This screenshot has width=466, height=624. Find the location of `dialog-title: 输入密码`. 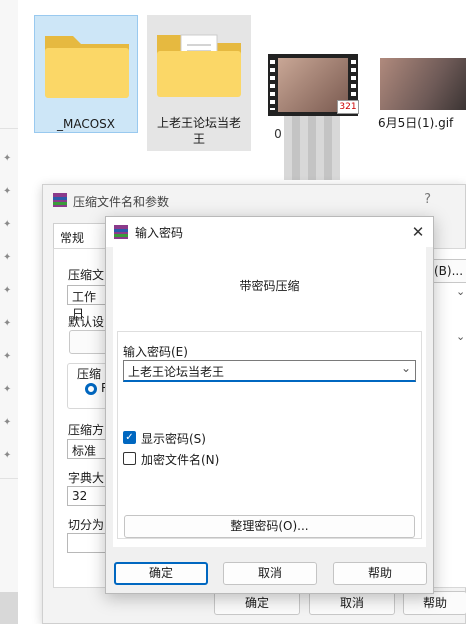

dialog-title: 输入密码 is located at coordinates (159, 233).